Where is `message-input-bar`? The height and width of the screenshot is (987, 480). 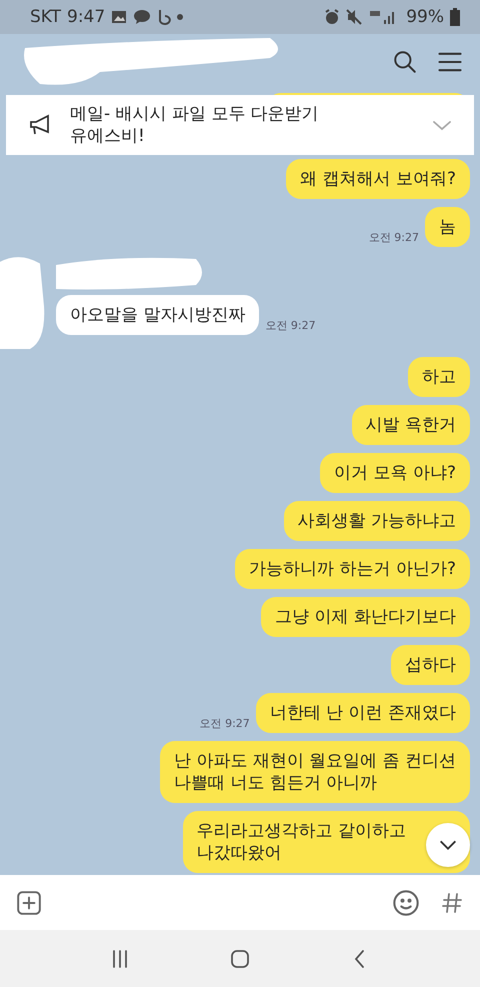 message-input-bar is located at coordinates (240, 902).